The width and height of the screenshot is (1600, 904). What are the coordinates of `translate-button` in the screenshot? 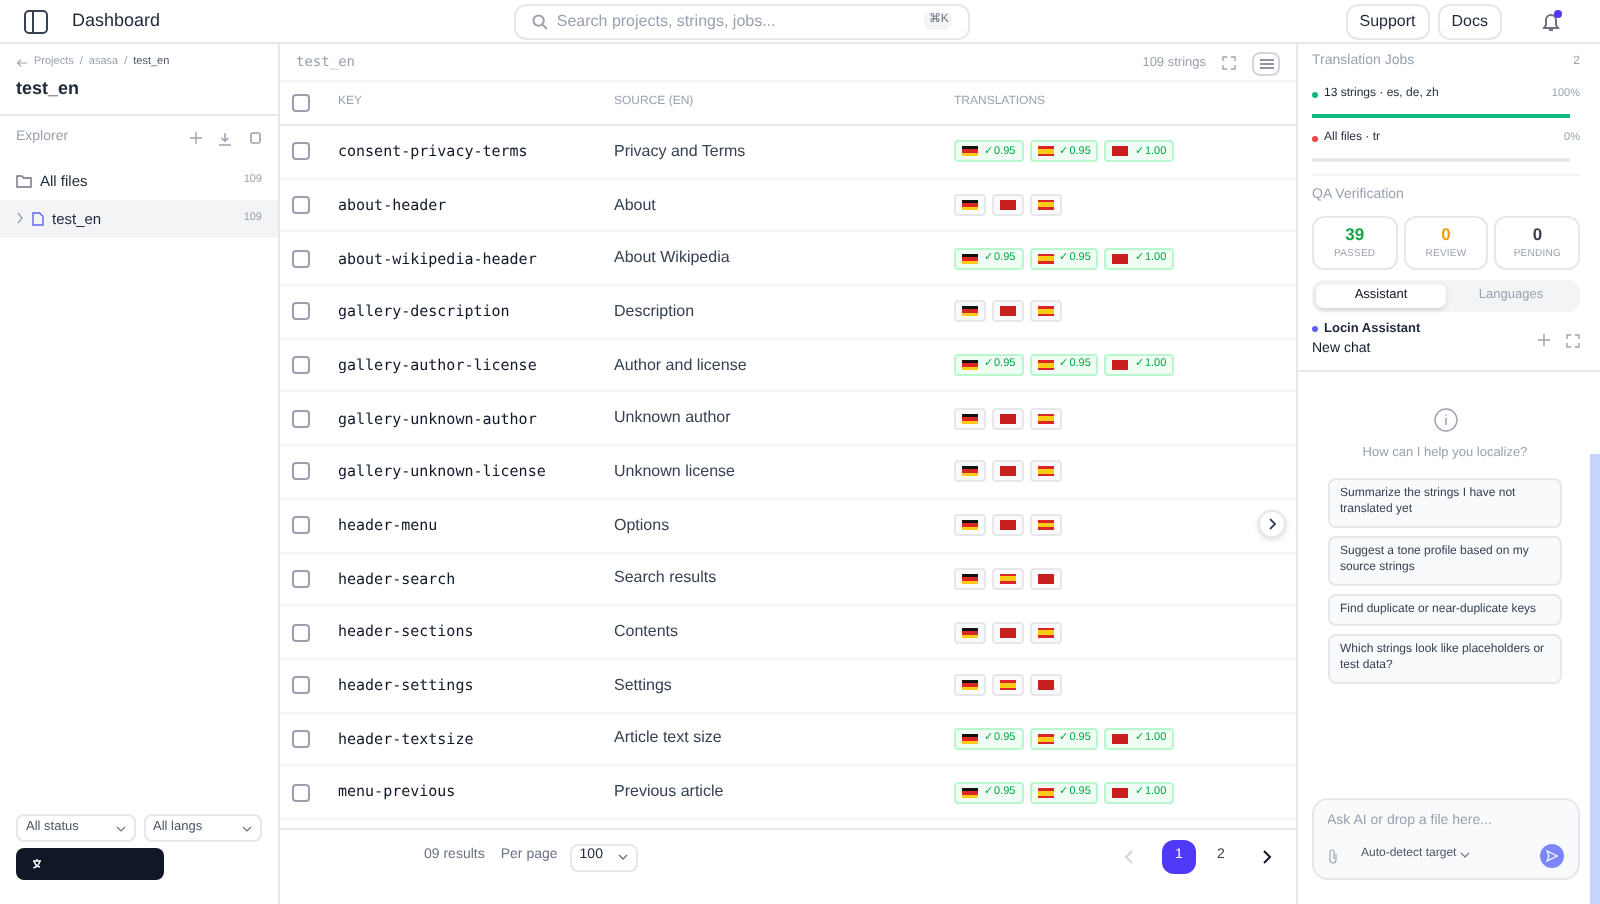 It's located at (90, 864).